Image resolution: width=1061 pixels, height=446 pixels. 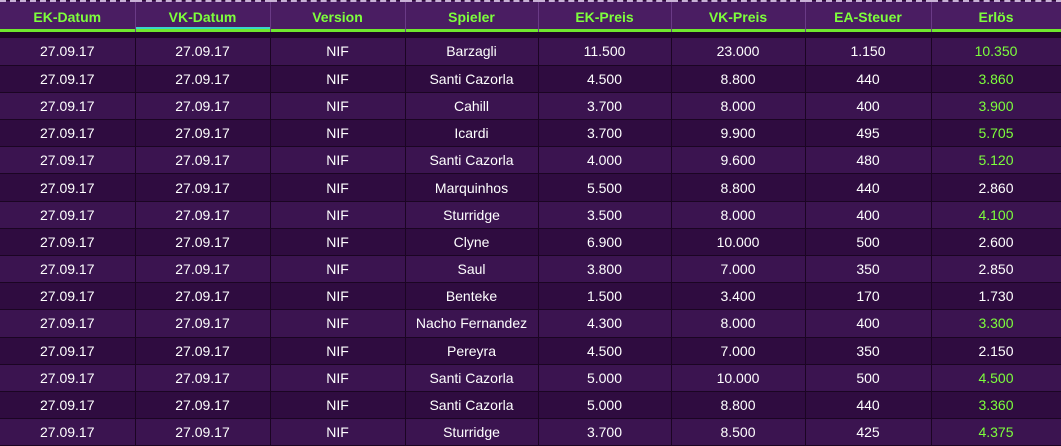 What do you see at coordinates (472, 52) in the screenshot?
I see `cell-spieler: Barzagli` at bounding box center [472, 52].